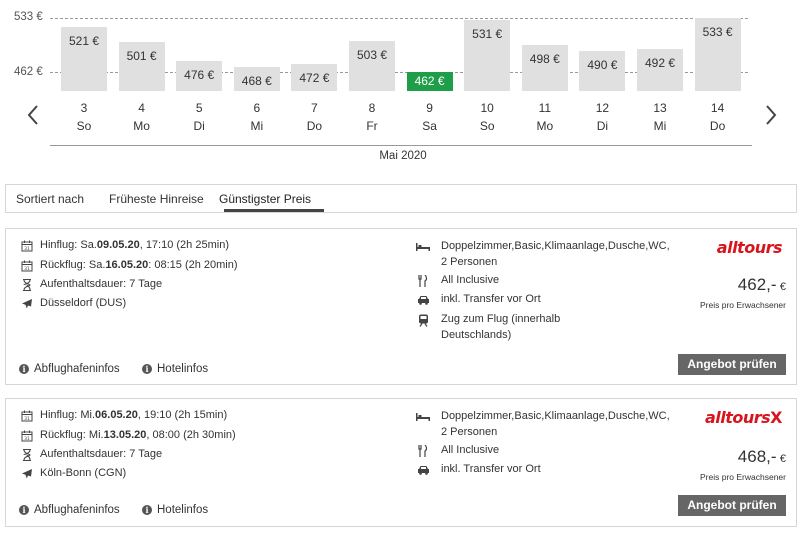  What do you see at coordinates (372, 117) in the screenshot?
I see `day-column: 8 Fr` at bounding box center [372, 117].